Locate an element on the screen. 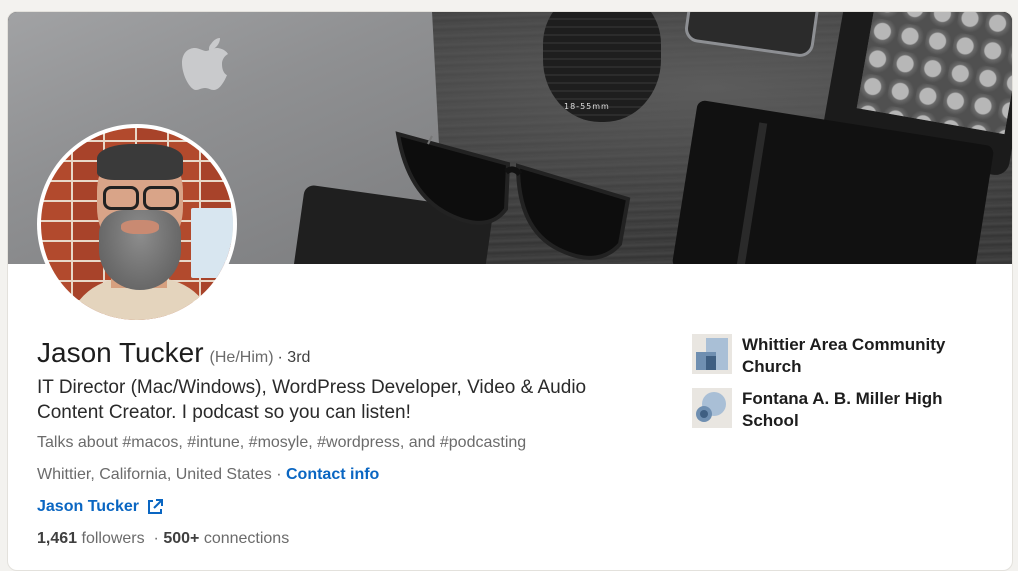  avatar-mouth is located at coordinates (140, 227).